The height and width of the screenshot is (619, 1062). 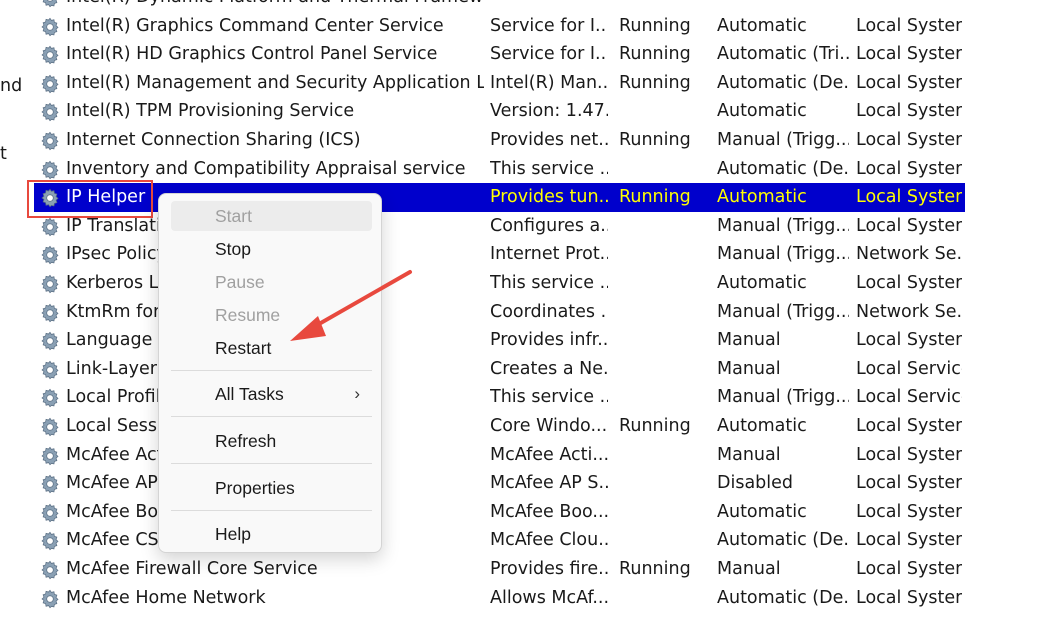 I want to click on red-arrow-annotation, so click(x=351, y=305).